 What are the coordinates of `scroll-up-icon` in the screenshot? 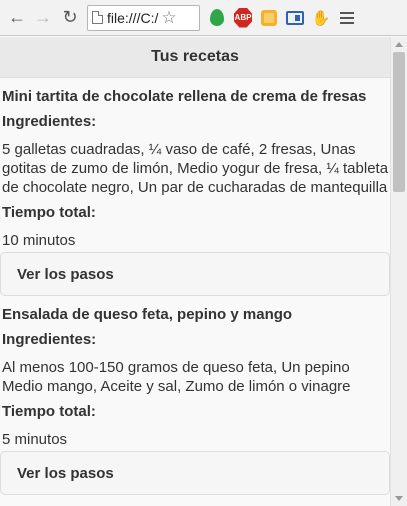 It's located at (399, 44).